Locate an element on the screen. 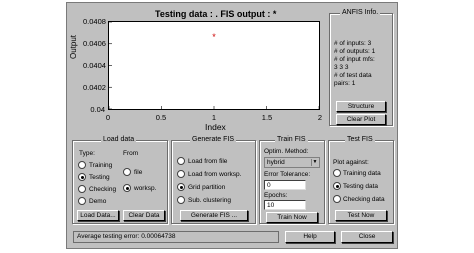 The height and width of the screenshot is (253, 474). status-bar: Average testing error: 0.00064738 is located at coordinates (176, 237).